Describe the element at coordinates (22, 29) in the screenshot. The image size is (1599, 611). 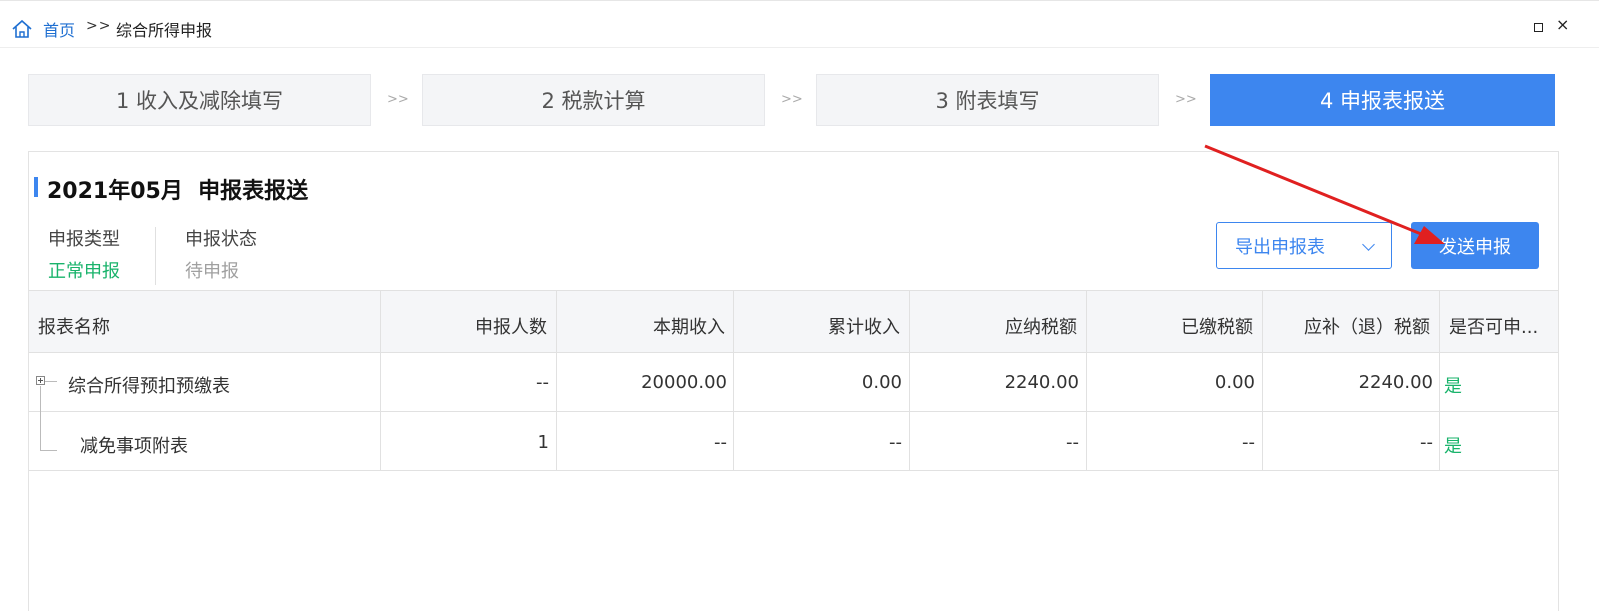
I see `home-icon` at that location.